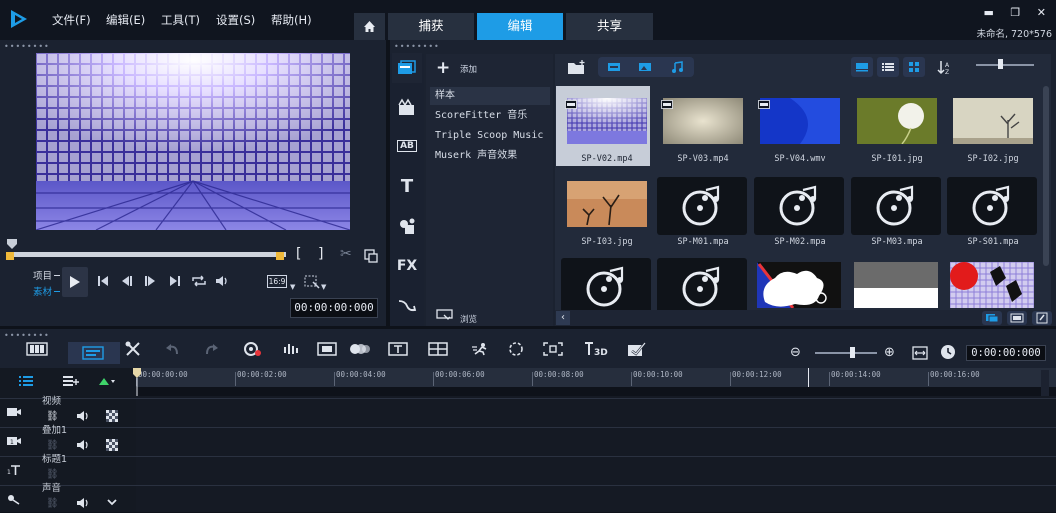 The height and width of the screenshot is (513, 1056). What do you see at coordinates (516, 349) in the screenshot?
I see `mask-creator-icon` at bounding box center [516, 349].